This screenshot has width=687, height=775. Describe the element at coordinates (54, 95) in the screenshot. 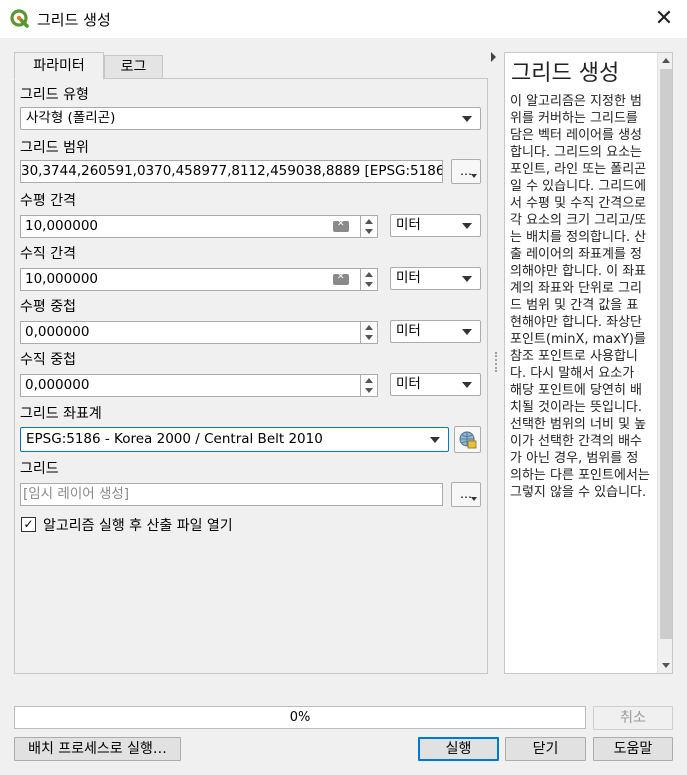

I see `grid-type-label: 그리드 유형` at that location.